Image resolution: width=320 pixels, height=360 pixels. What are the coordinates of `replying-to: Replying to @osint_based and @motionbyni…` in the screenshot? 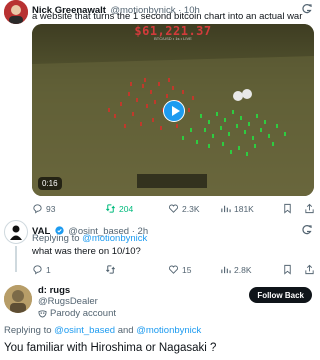 It's located at (103, 330).